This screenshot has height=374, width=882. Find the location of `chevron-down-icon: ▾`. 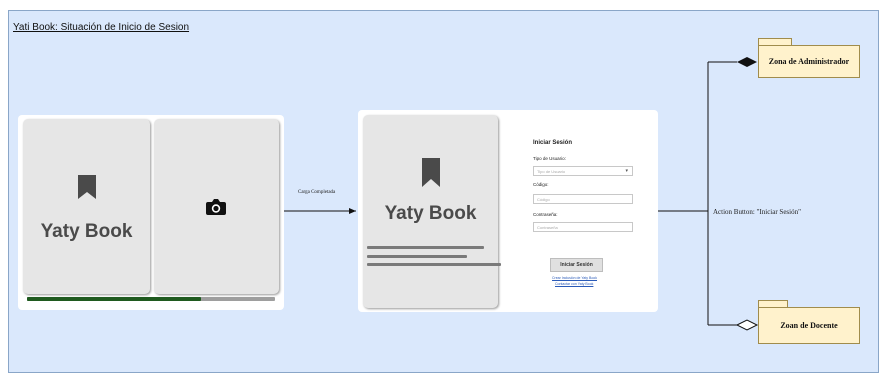

chevron-down-icon: ▾ is located at coordinates (626, 171).